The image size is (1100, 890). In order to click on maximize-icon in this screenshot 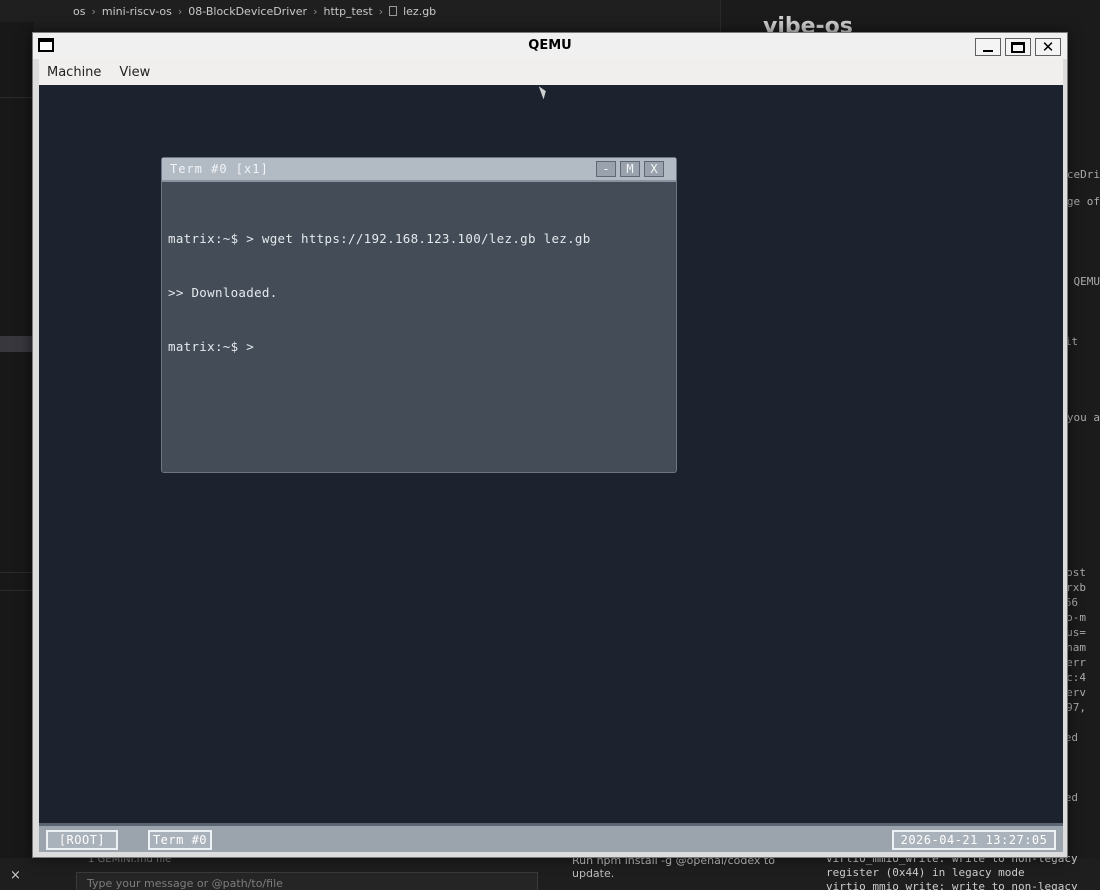, I will do `click(1018, 47)`.